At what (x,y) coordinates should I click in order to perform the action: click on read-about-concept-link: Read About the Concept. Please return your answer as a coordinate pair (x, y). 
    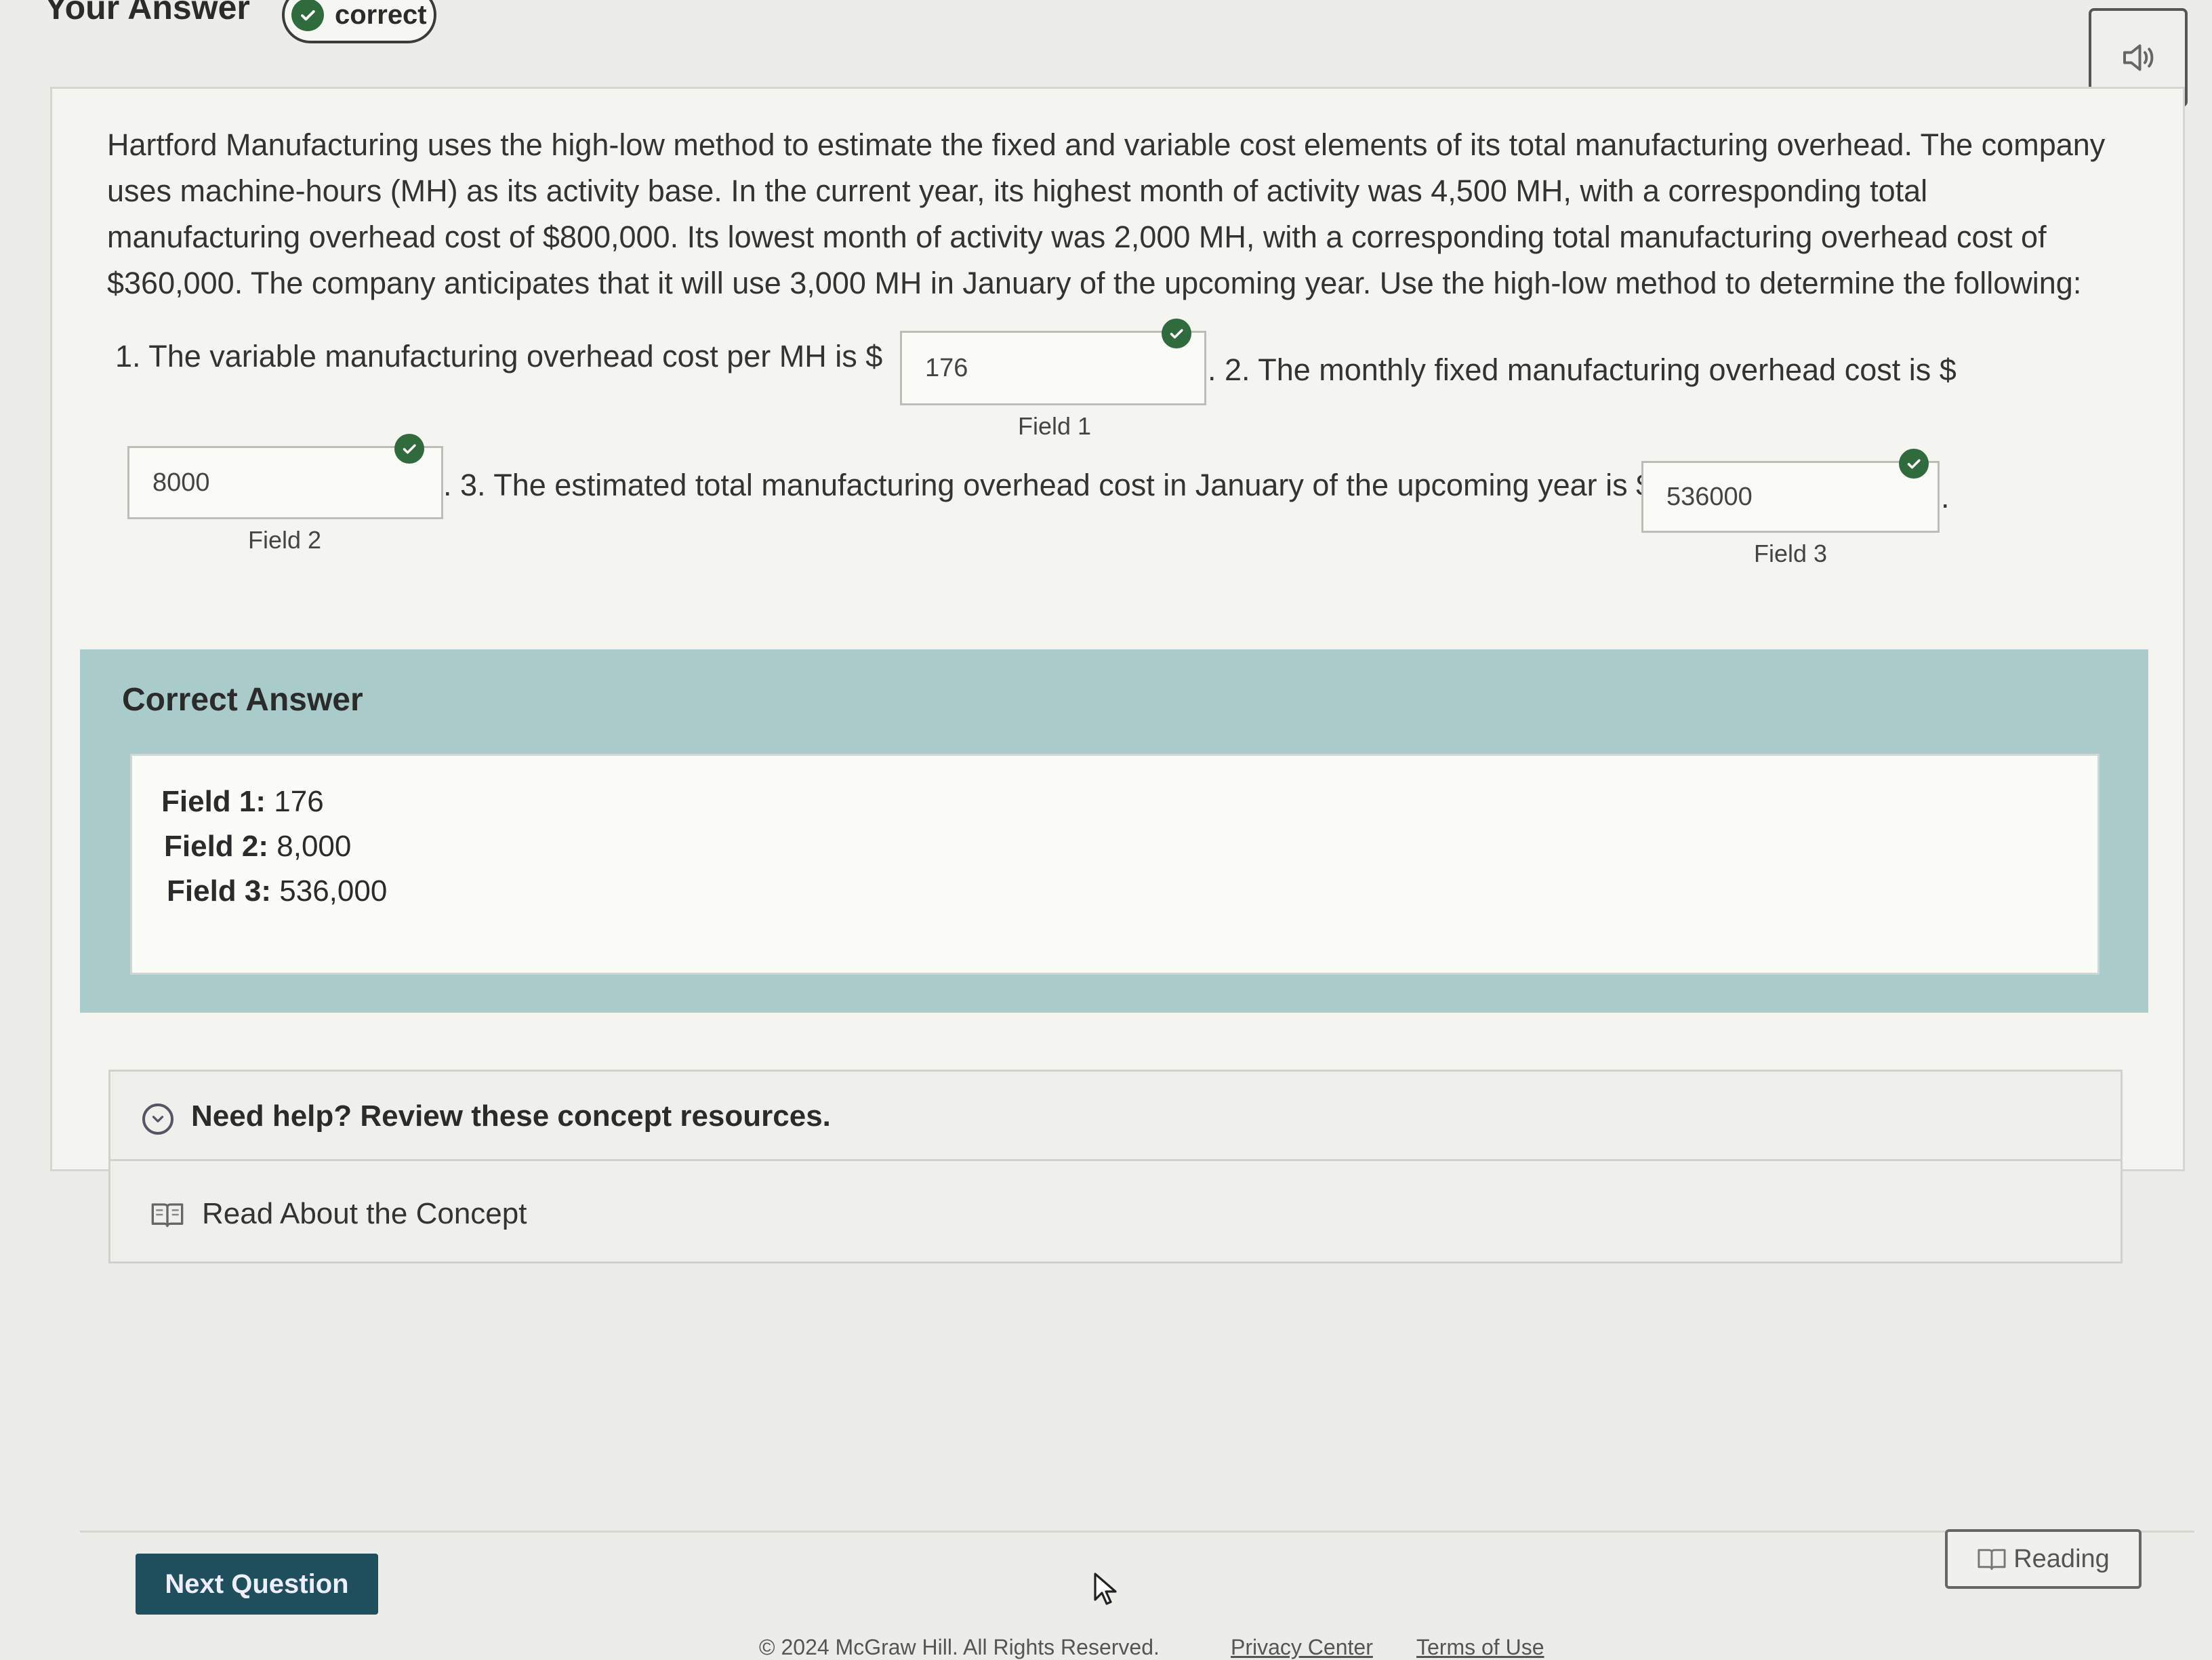
    Looking at the image, I should click on (365, 1214).